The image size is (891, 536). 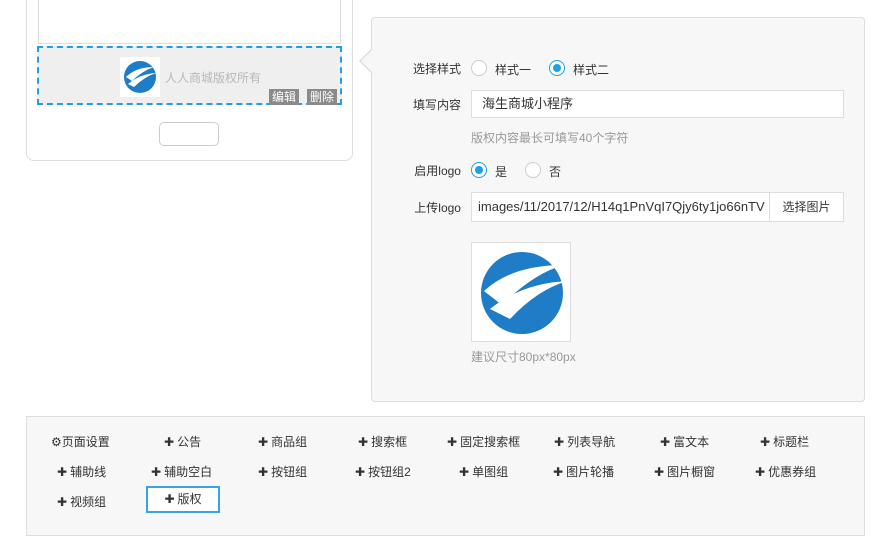 What do you see at coordinates (282, 471) in the screenshot?
I see `toolbar-item-button-group: ✚ 按钮组` at bounding box center [282, 471].